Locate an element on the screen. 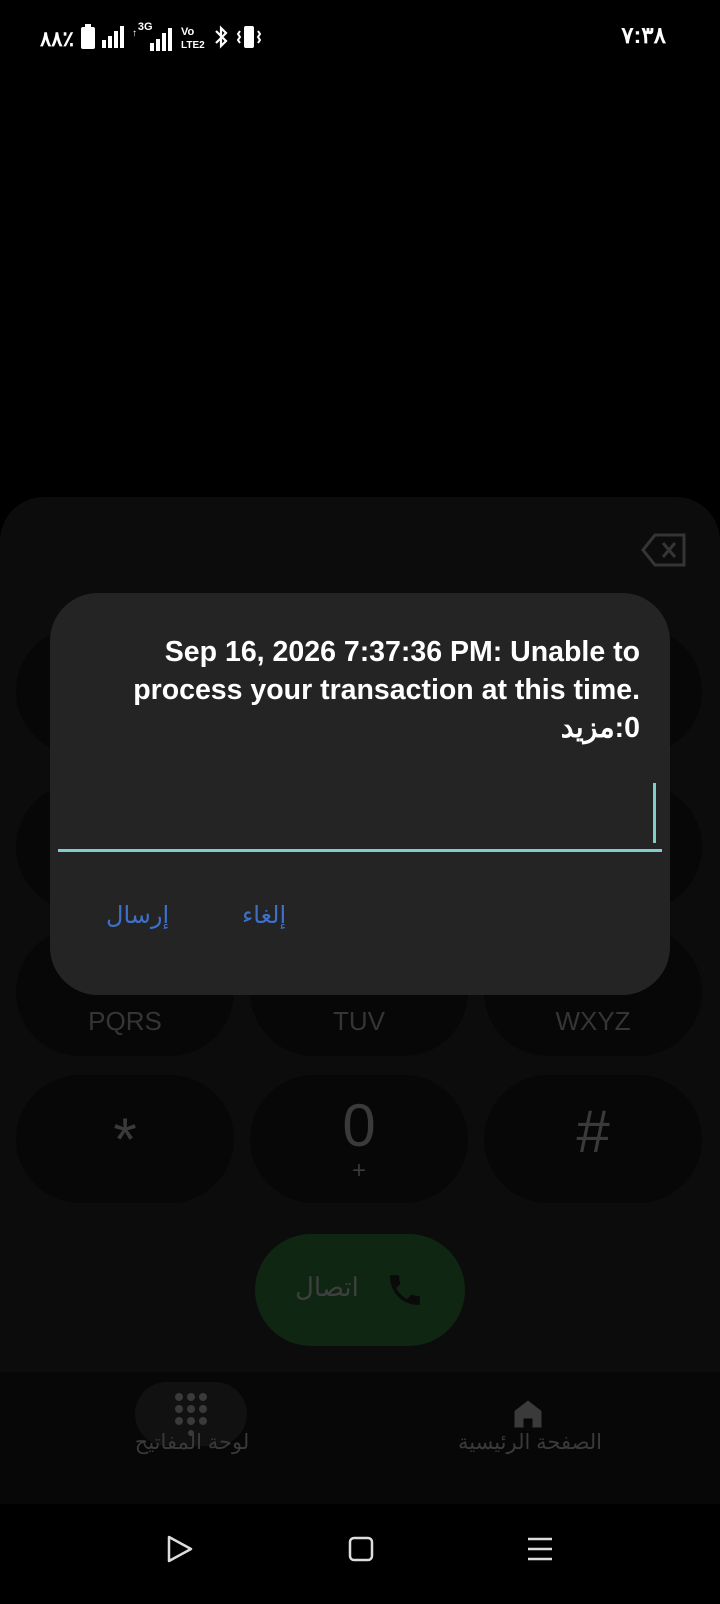  signal-icon is located at coordinates (113, 39).